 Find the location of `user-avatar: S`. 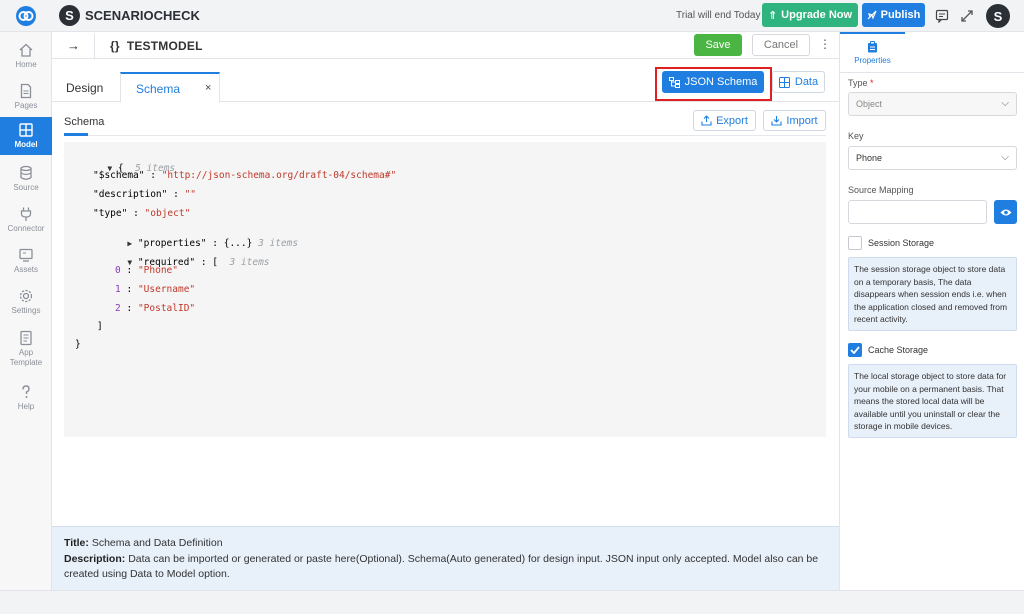

user-avatar: S is located at coordinates (998, 16).